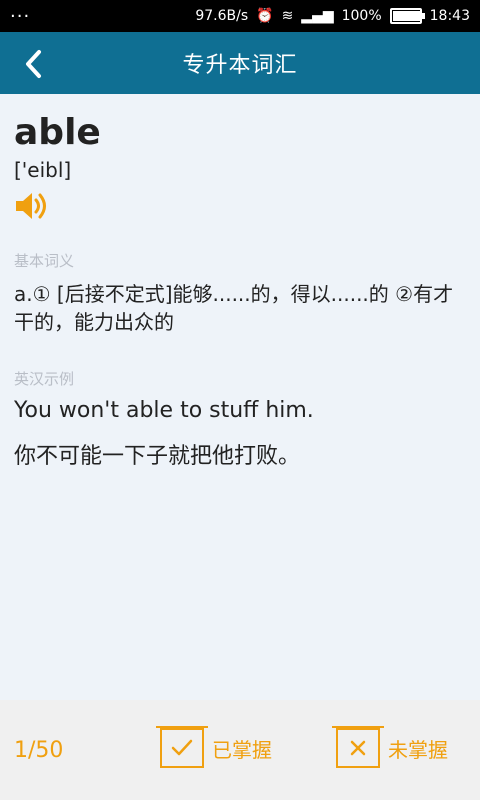 This screenshot has width=480, height=800. I want to click on wifi-icon: ≋, so click(287, 16).